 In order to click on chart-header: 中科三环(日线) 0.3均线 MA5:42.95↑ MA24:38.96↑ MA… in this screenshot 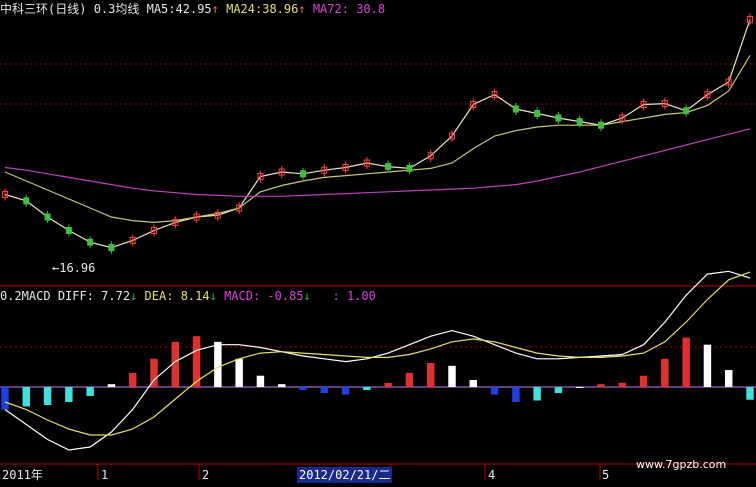, I will do `click(192, 9)`.